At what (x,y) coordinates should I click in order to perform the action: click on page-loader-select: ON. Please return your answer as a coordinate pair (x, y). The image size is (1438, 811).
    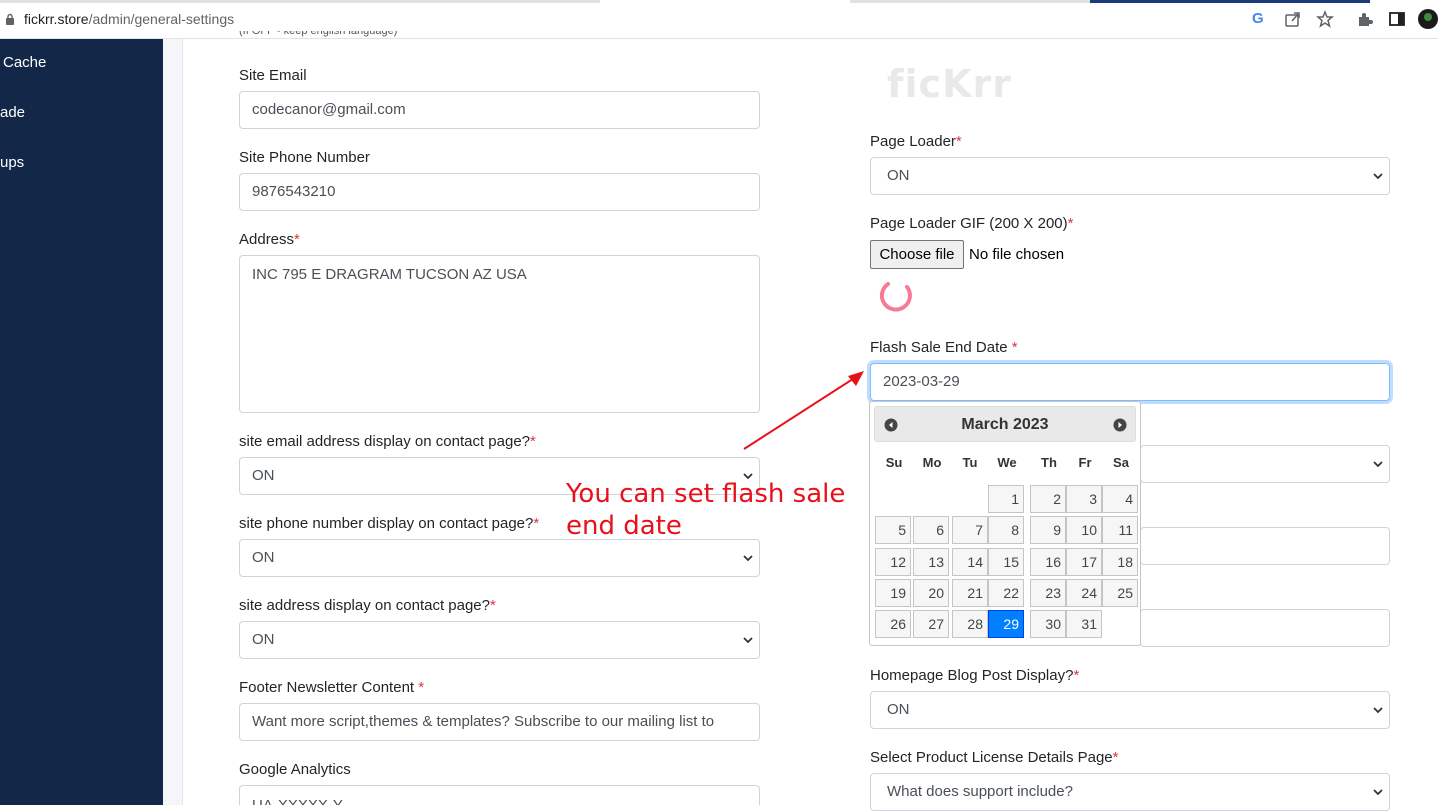
    Looking at the image, I should click on (1130, 176).